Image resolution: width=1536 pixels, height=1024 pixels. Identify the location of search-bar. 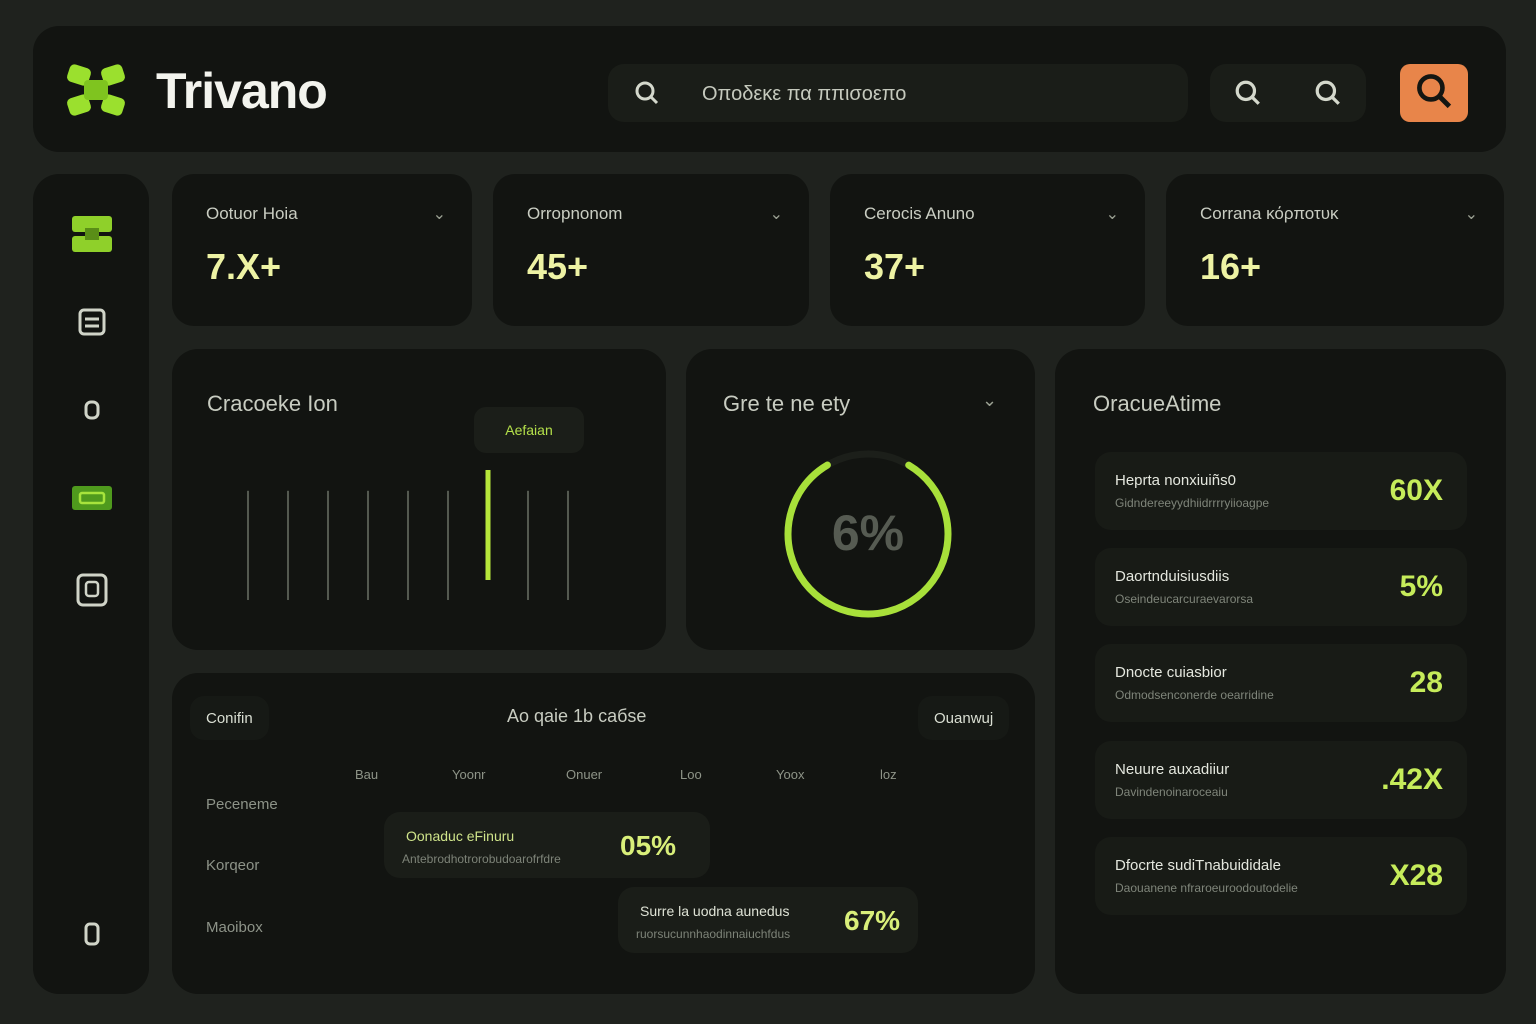
(898, 94).